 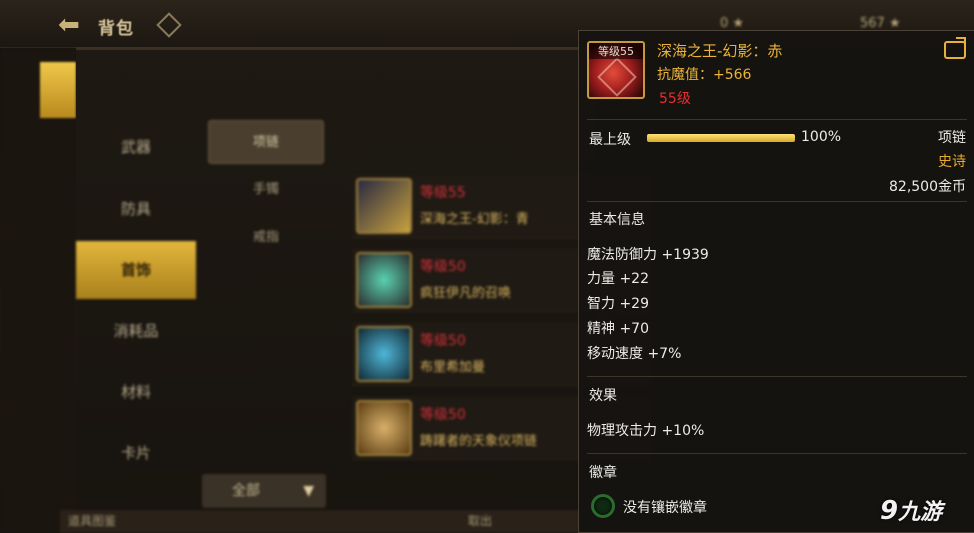 I want to click on emblem-status: 没有镶嵌徽章, so click(x=665, y=508).